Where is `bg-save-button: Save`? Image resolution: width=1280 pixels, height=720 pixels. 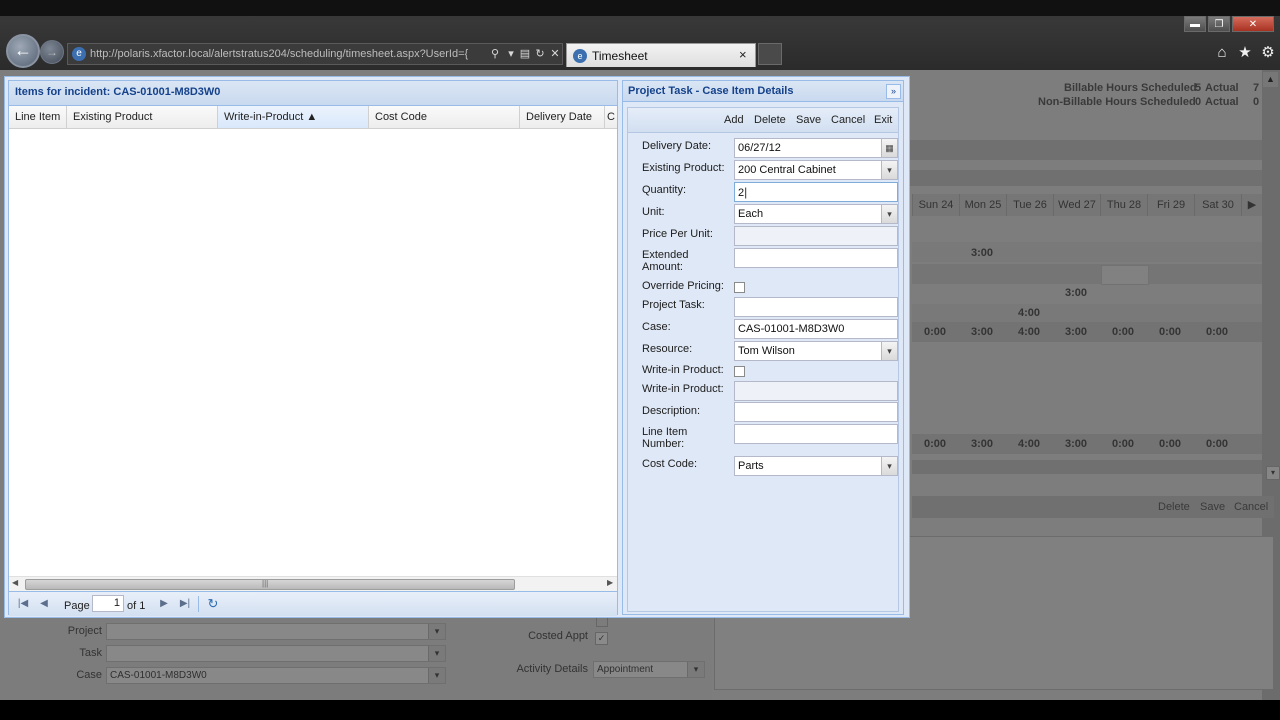
bg-save-button: Save is located at coordinates (1212, 507).